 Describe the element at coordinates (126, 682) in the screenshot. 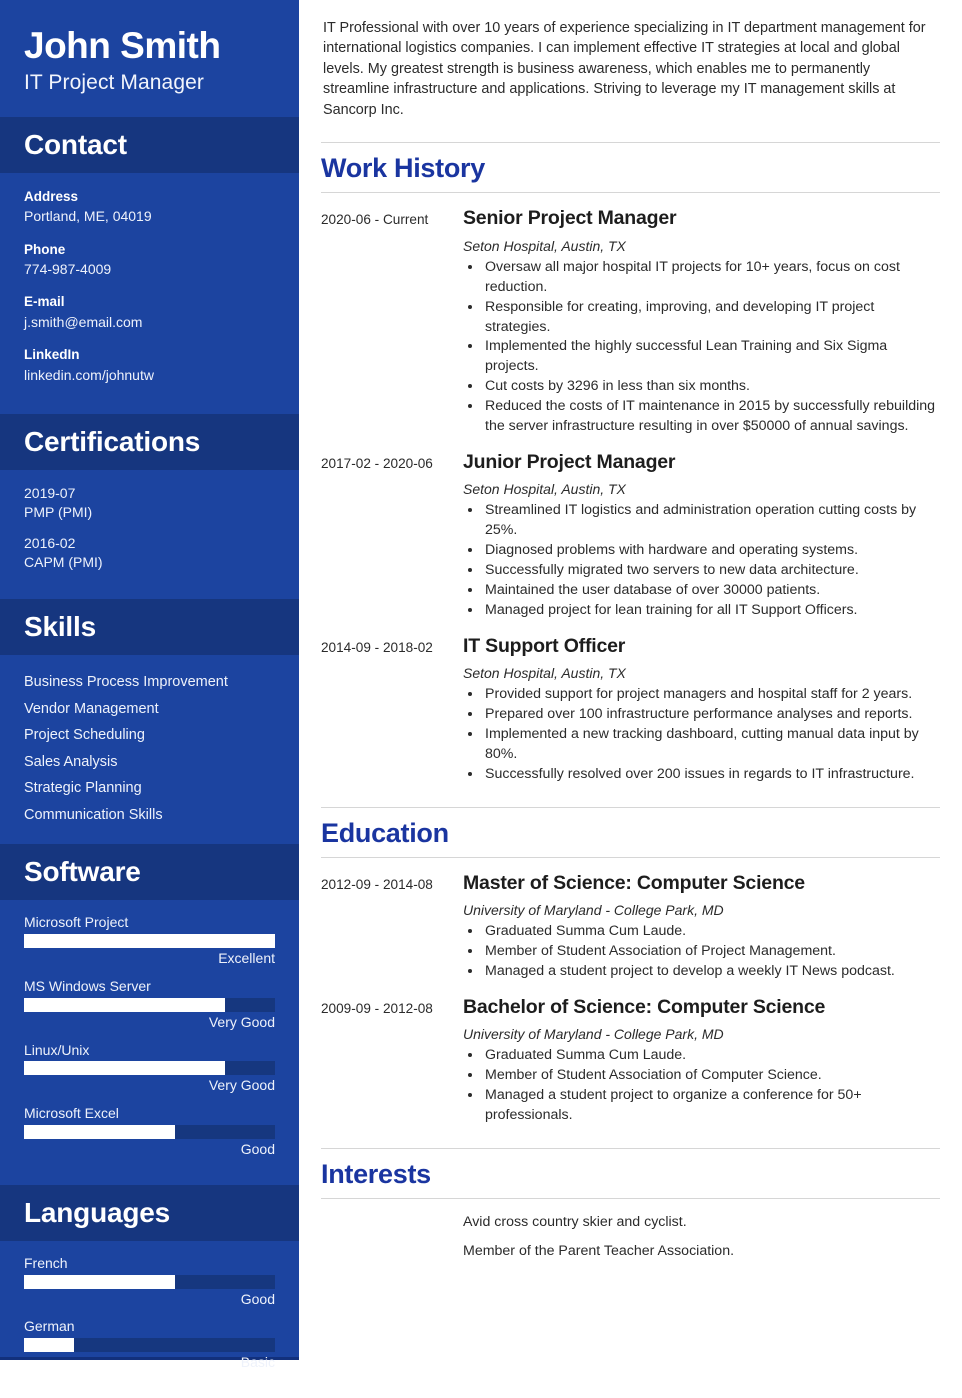

I see `skill-item: Business Process Improvement` at that location.